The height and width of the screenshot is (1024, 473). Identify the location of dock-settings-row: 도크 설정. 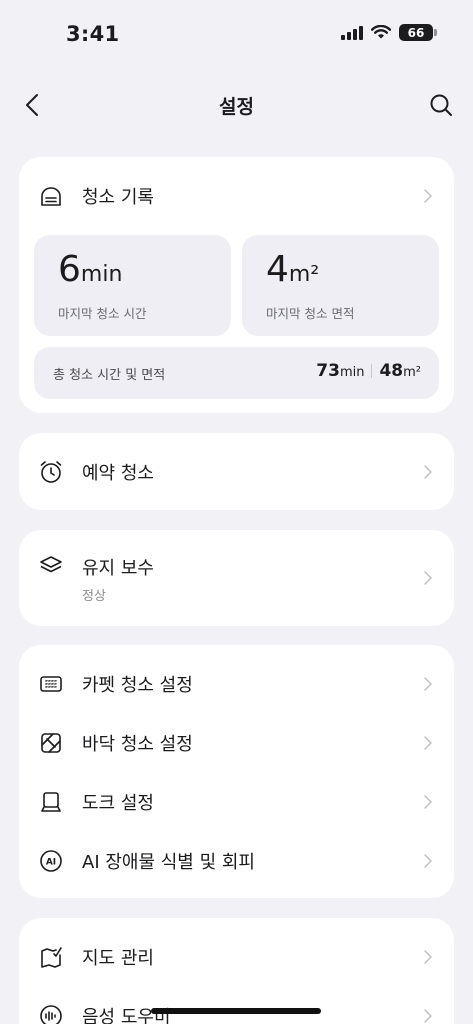
(236, 802).